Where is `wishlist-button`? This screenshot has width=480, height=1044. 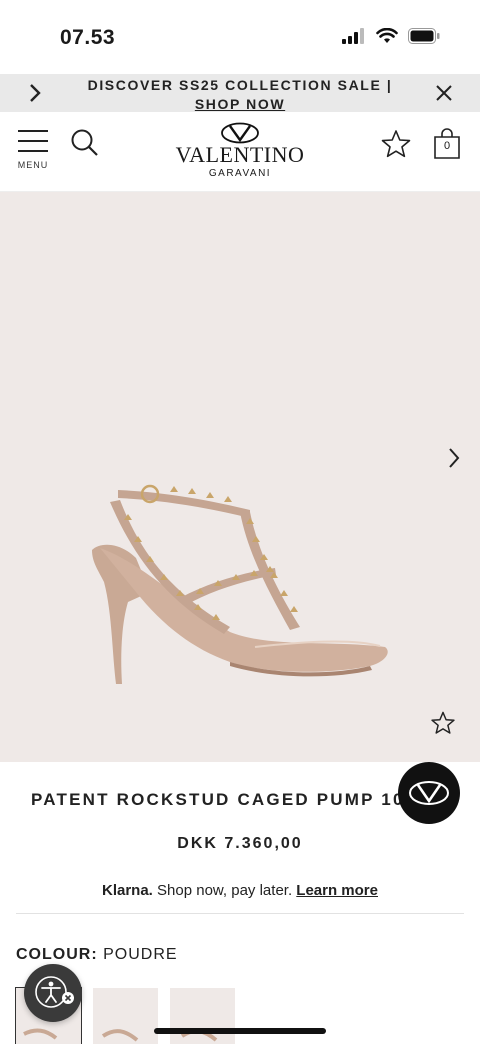
wishlist-button is located at coordinates (396, 146).